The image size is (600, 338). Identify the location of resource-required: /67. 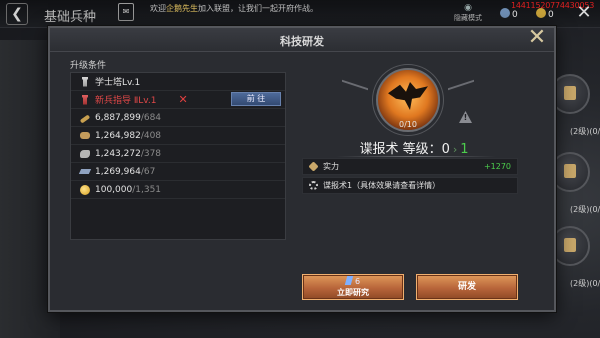
(148, 171).